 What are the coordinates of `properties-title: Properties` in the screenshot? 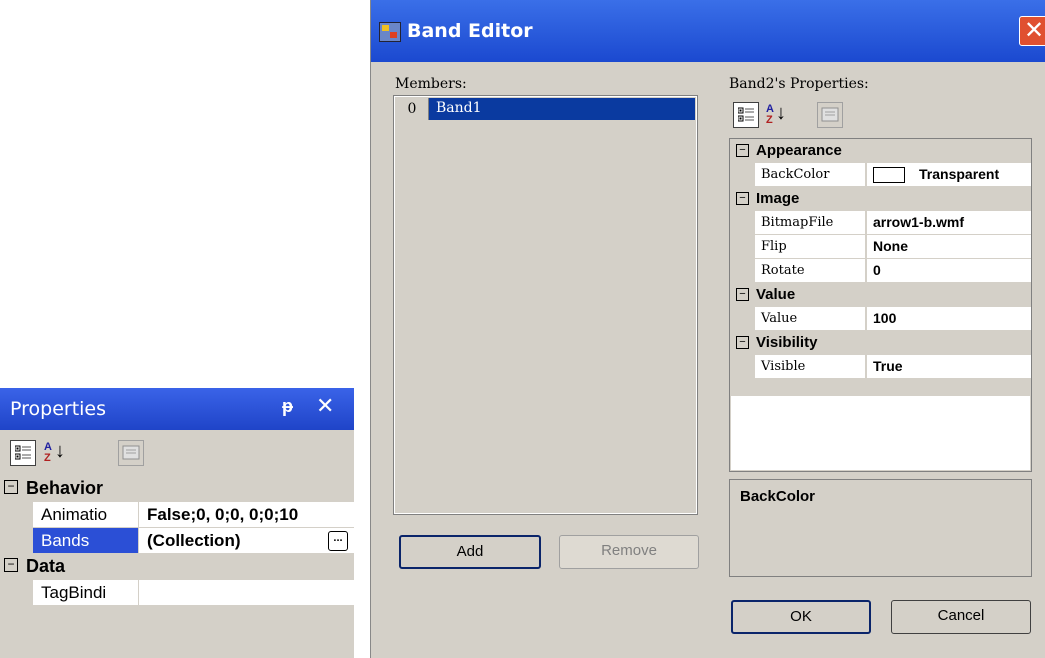 It's located at (58, 409).